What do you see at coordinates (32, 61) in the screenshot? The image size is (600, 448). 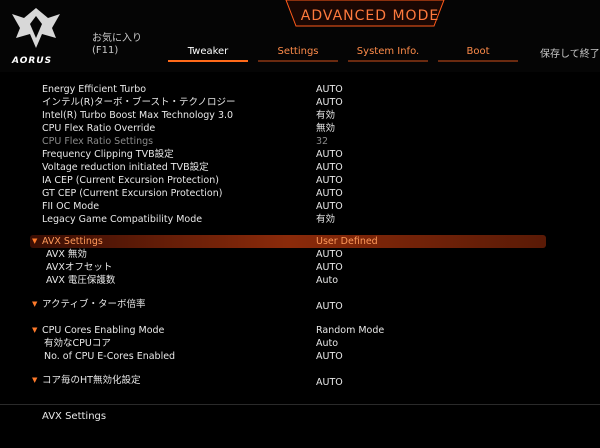 I see `brand-name: AORUS` at bounding box center [32, 61].